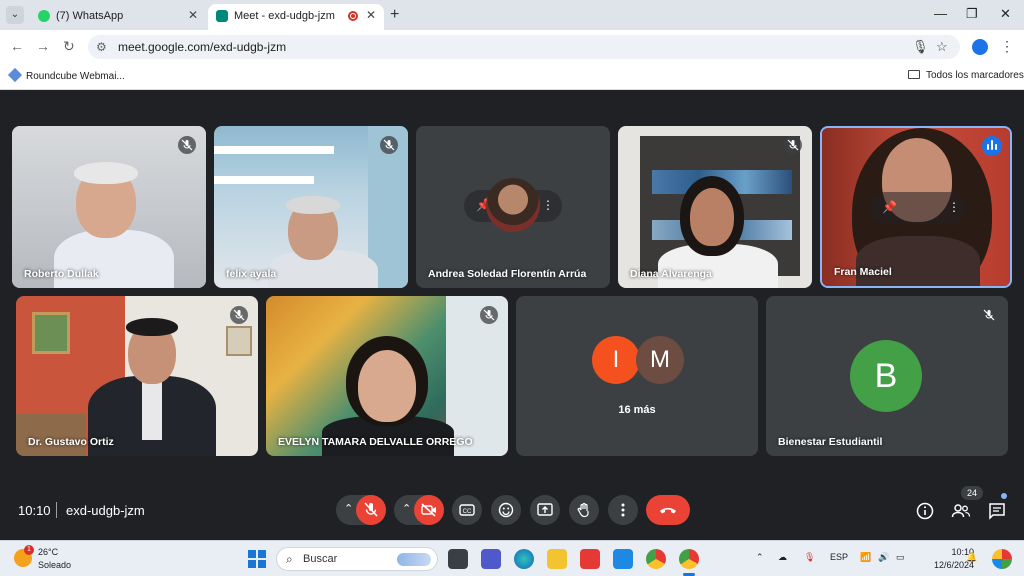  What do you see at coordinates (972, 14) in the screenshot?
I see `restore-button: ❐` at bounding box center [972, 14].